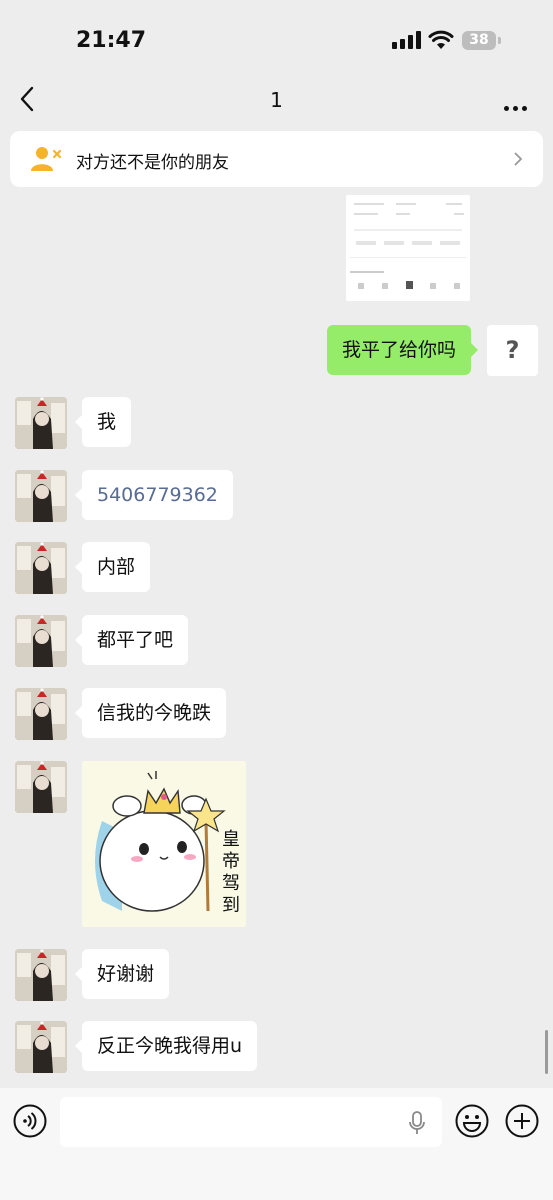 Image resolution: width=553 pixels, height=1200 pixels. I want to click on more-options-icon, so click(517, 105).